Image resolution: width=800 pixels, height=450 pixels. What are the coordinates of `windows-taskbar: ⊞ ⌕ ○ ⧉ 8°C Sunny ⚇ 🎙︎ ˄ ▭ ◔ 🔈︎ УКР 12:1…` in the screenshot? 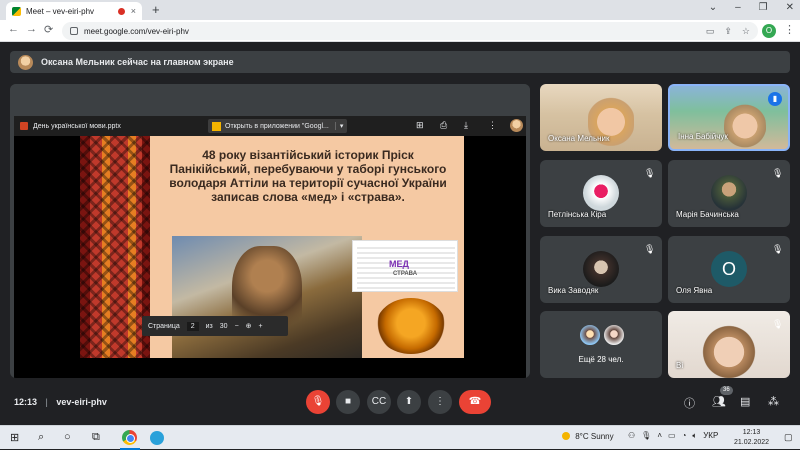 It's located at (400, 437).